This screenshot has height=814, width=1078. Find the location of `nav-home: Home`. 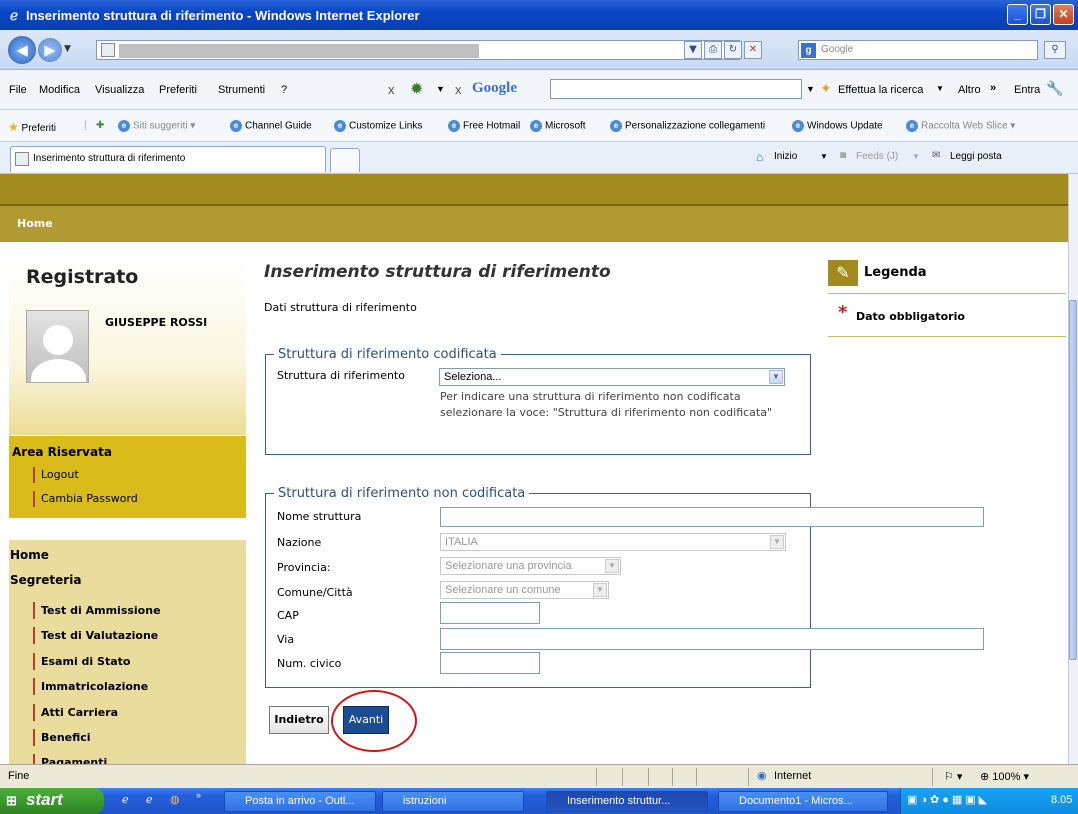

nav-home: Home is located at coordinates (29, 555).